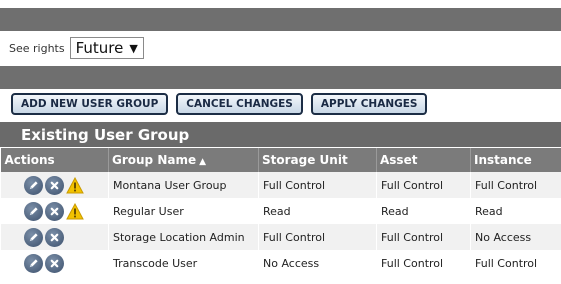 This screenshot has height=284, width=561. I want to click on top-toolbar-bar, so click(280, 19).